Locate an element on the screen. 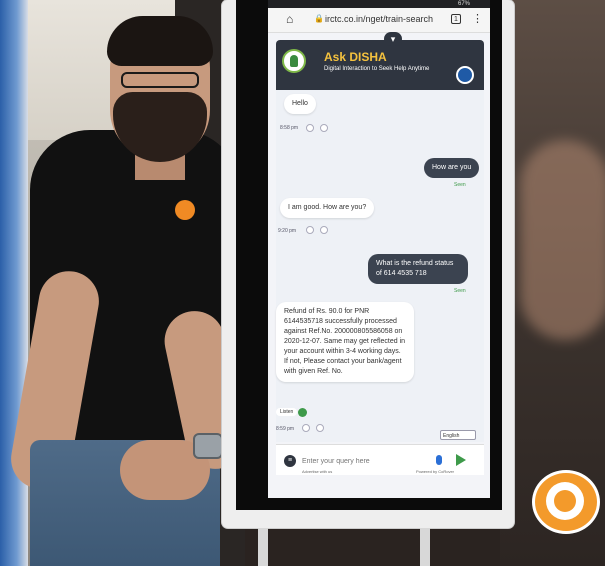 The image size is (605, 566). chat-subtitle: Digital Interaction to Seek Help Anytime is located at coordinates (377, 69).